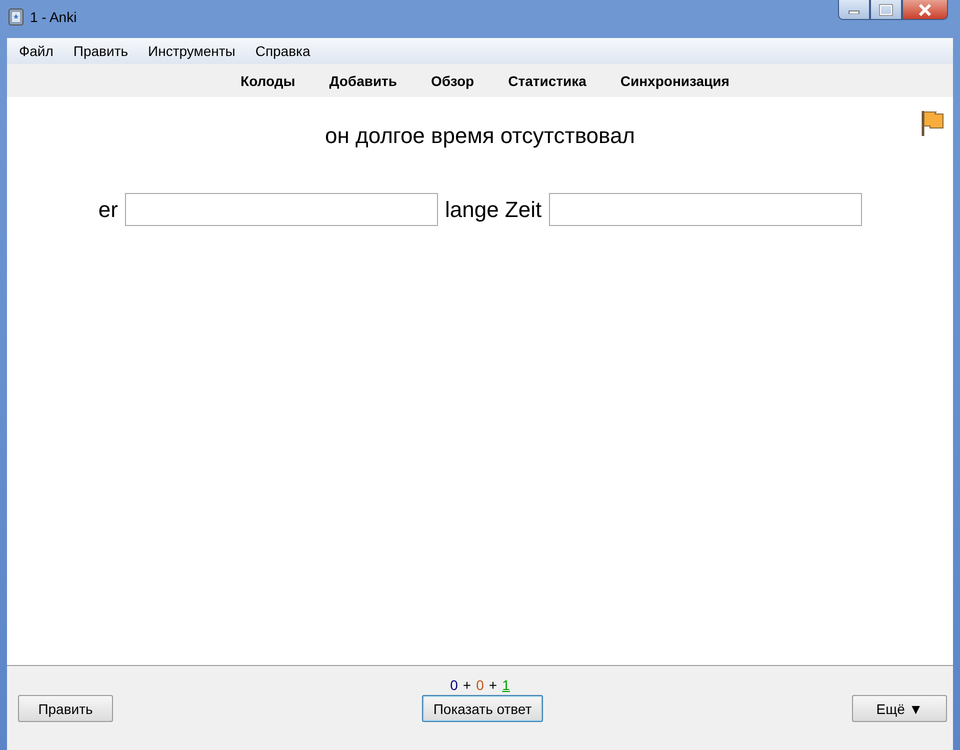  Describe the element at coordinates (482, 708) in the screenshot. I see `show-answer-button: Показать ответ` at that location.